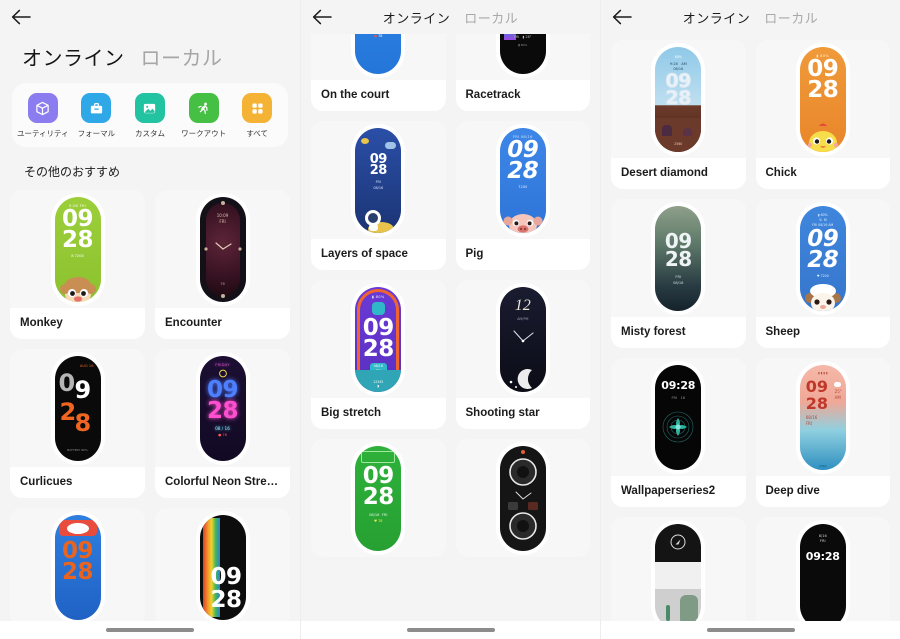  I want to click on watchface-preview: FRI 08/16 09 28 7200, so click(522, 180).